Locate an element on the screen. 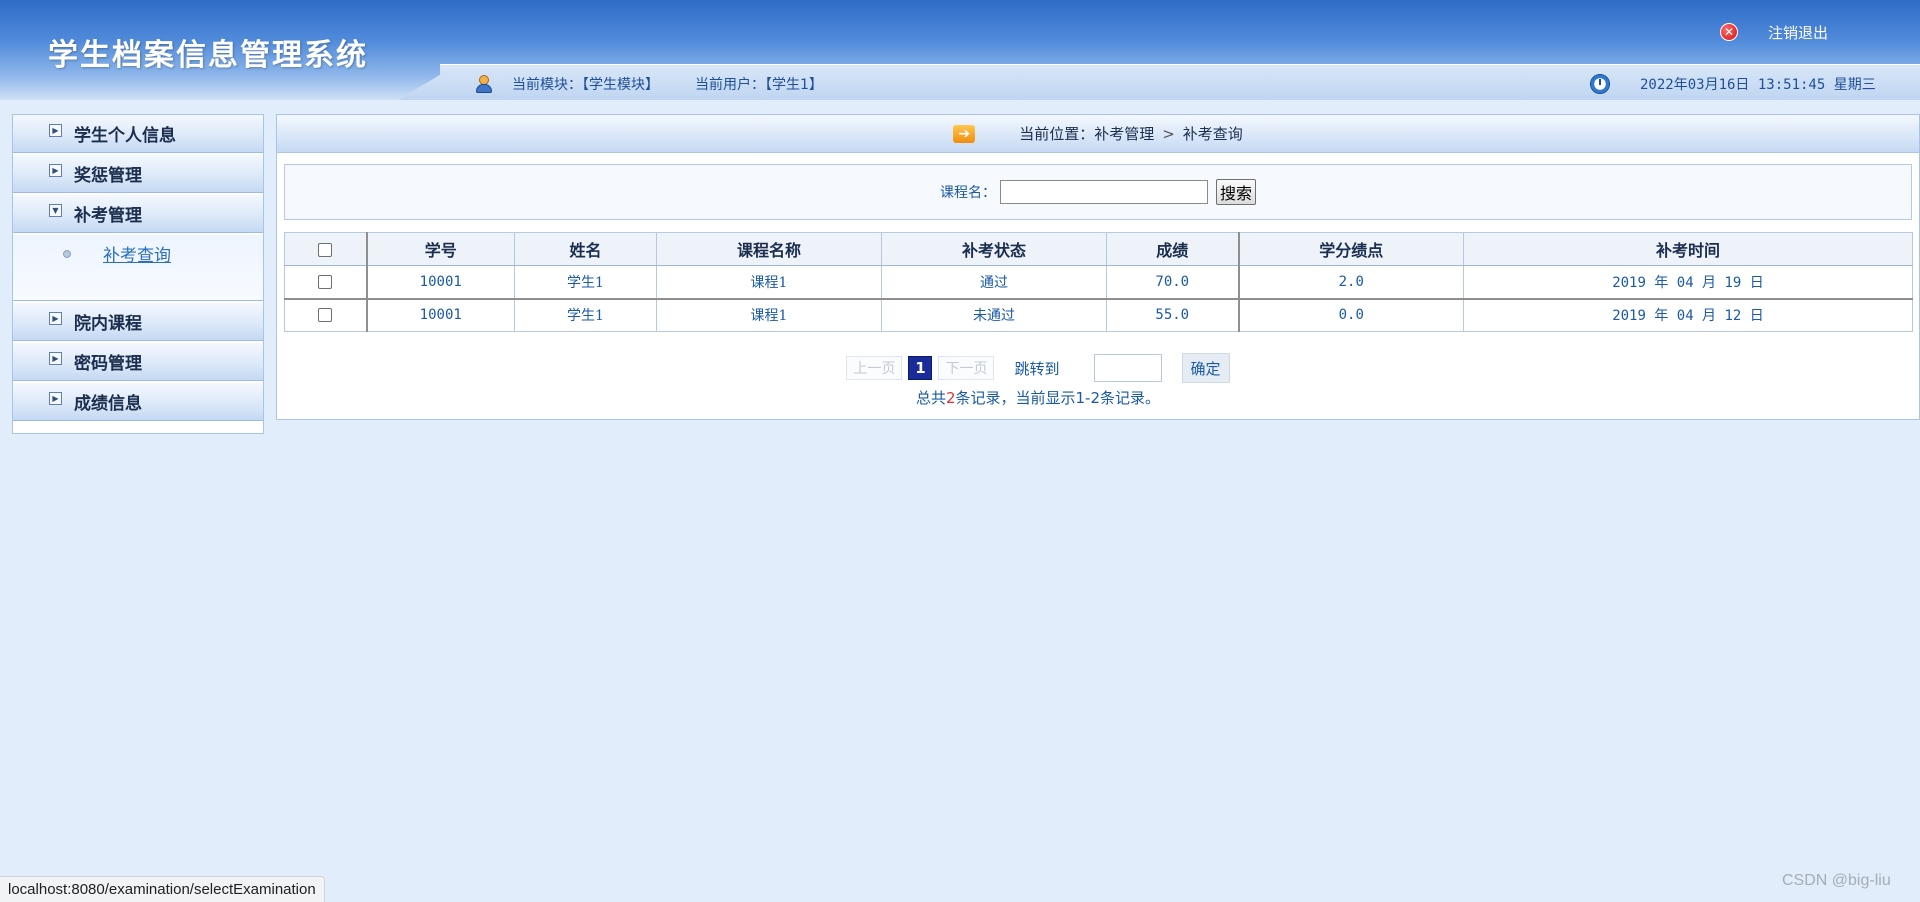 The image size is (1920, 902). cell-status: 通过 is located at coordinates (994, 282).